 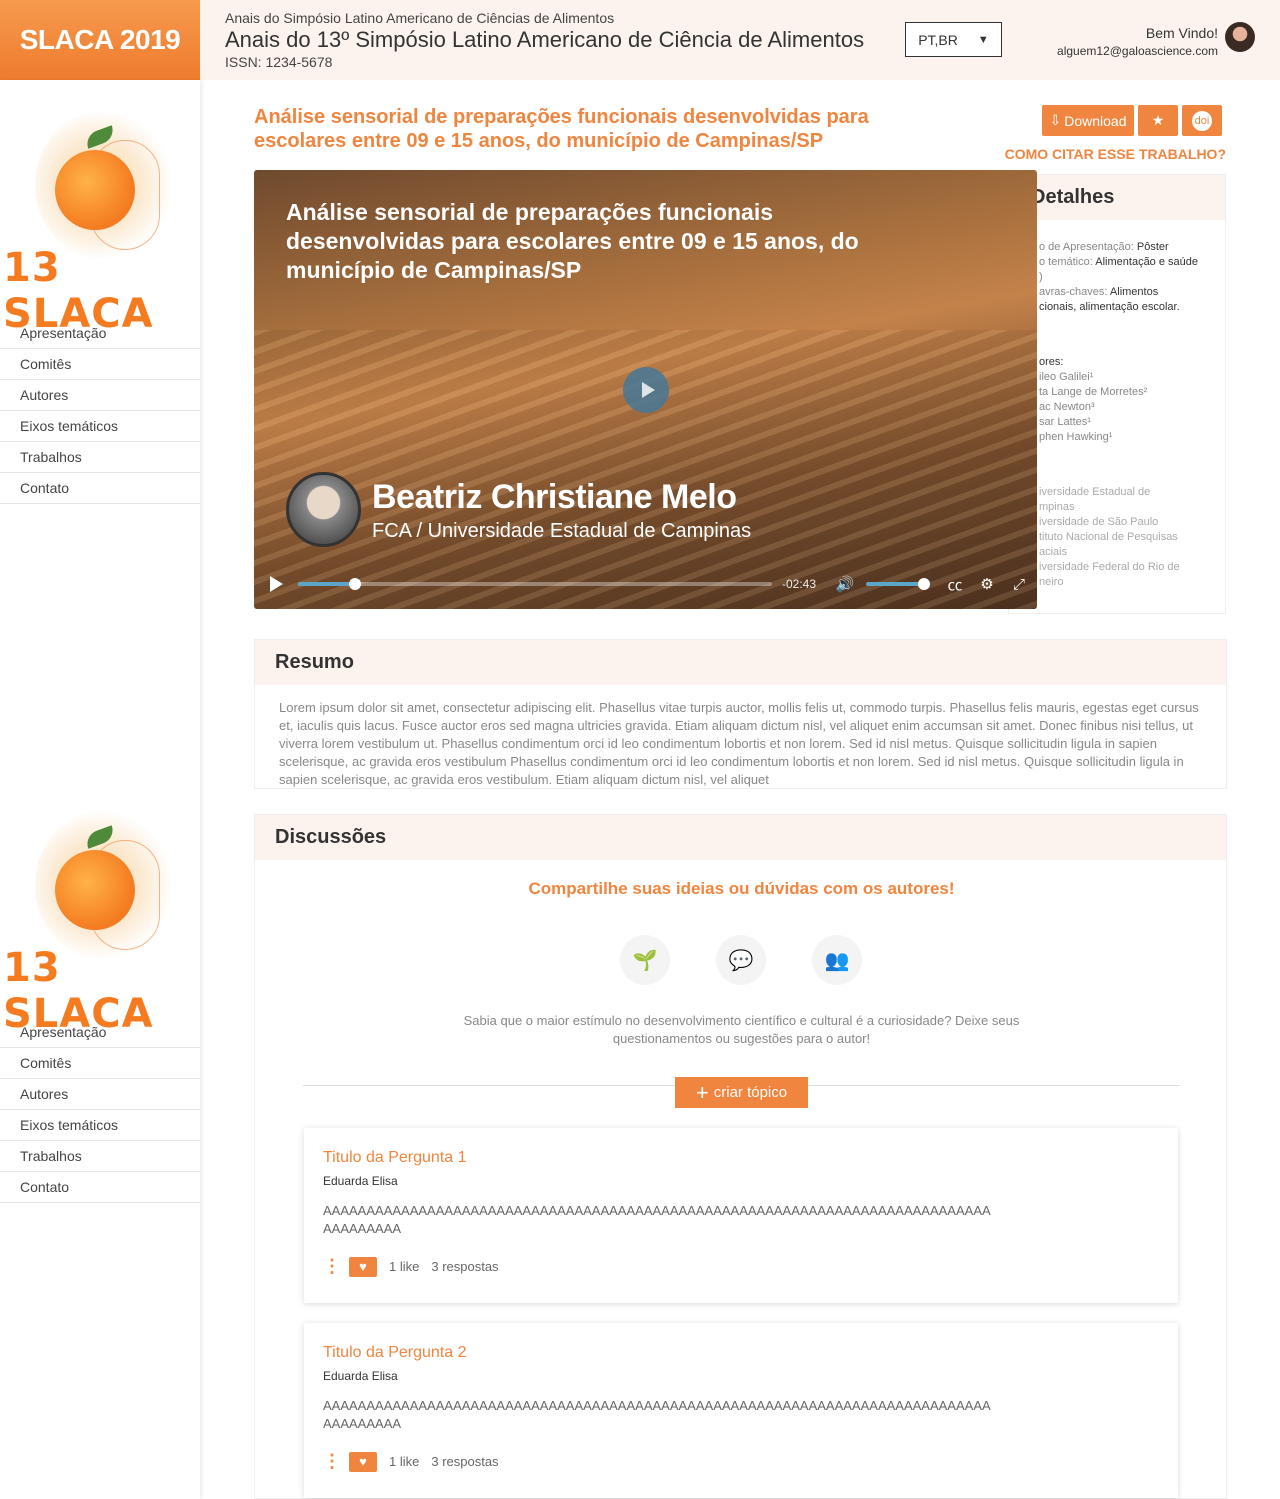 I want to click on video-controls: -02:43 🔊 ㏄ ⚙ ⤢, so click(x=645, y=584).